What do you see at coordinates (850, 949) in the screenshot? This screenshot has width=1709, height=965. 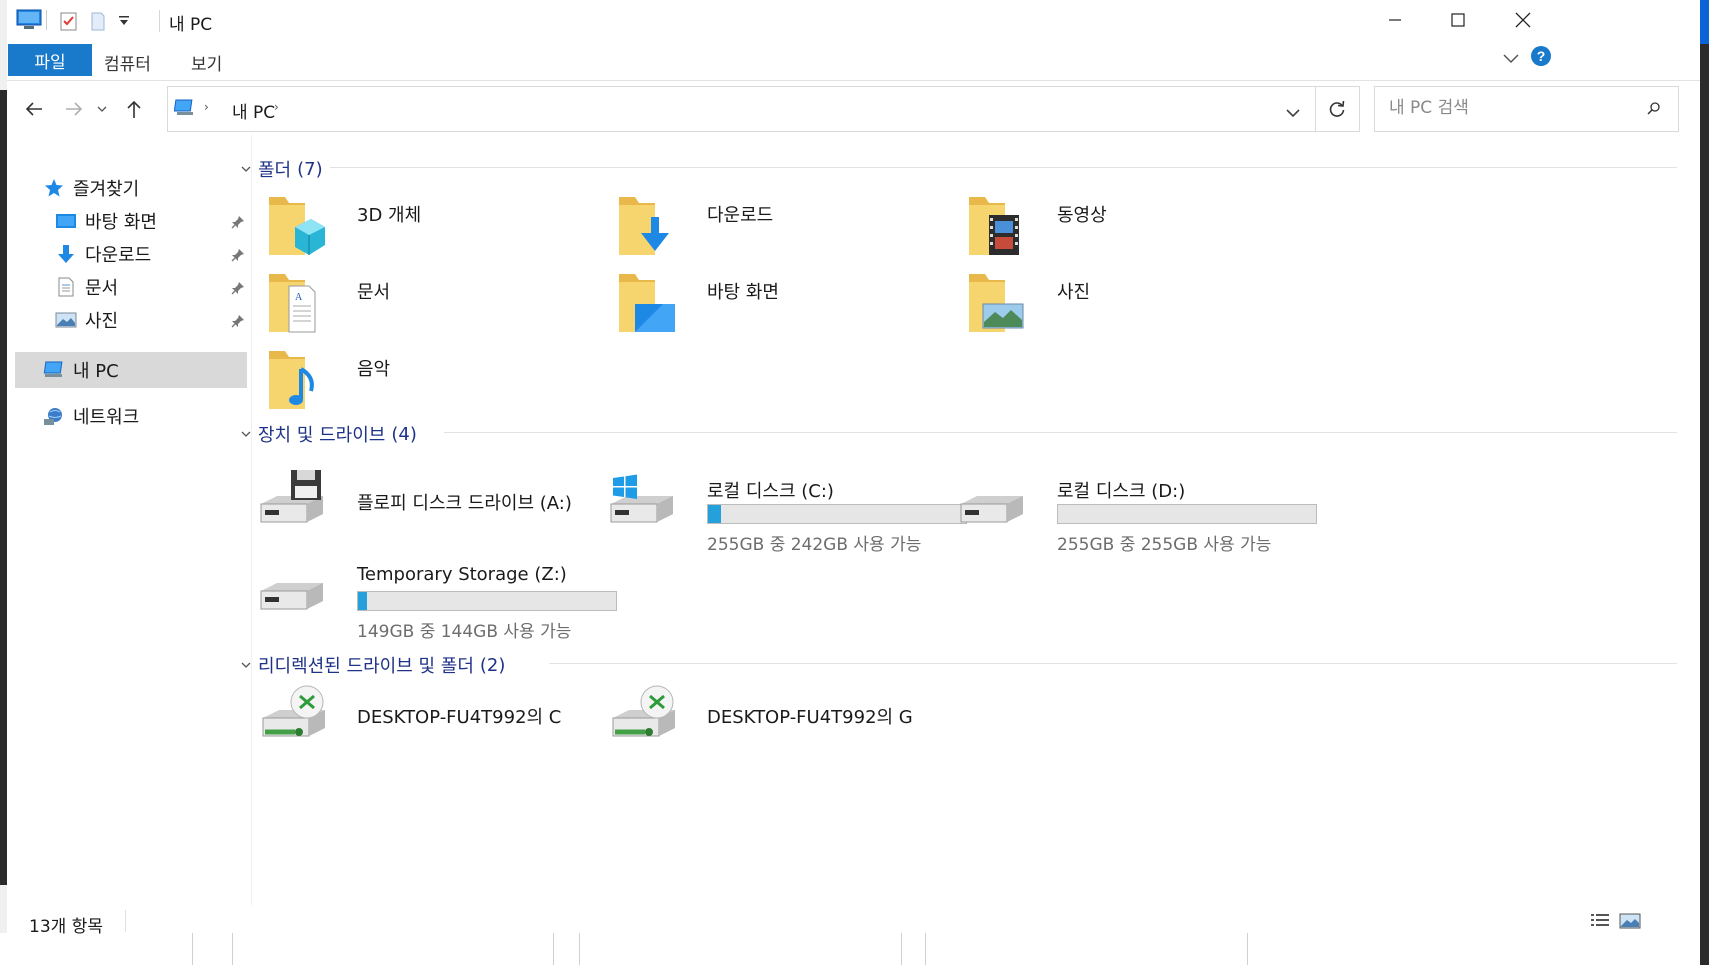 I see `desktop-background-bottom` at bounding box center [850, 949].